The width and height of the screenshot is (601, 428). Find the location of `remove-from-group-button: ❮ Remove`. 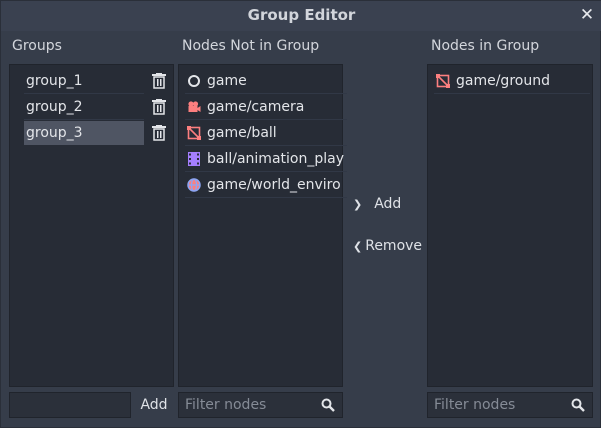

remove-from-group-button: ❮ Remove is located at coordinates (387, 246).